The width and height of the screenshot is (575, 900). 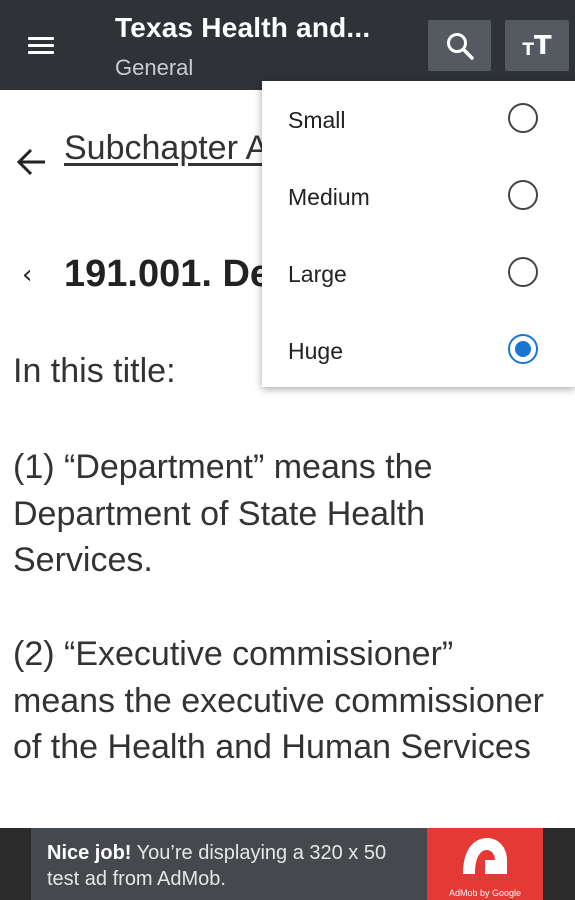 I want to click on option-label: Small, so click(x=317, y=120).